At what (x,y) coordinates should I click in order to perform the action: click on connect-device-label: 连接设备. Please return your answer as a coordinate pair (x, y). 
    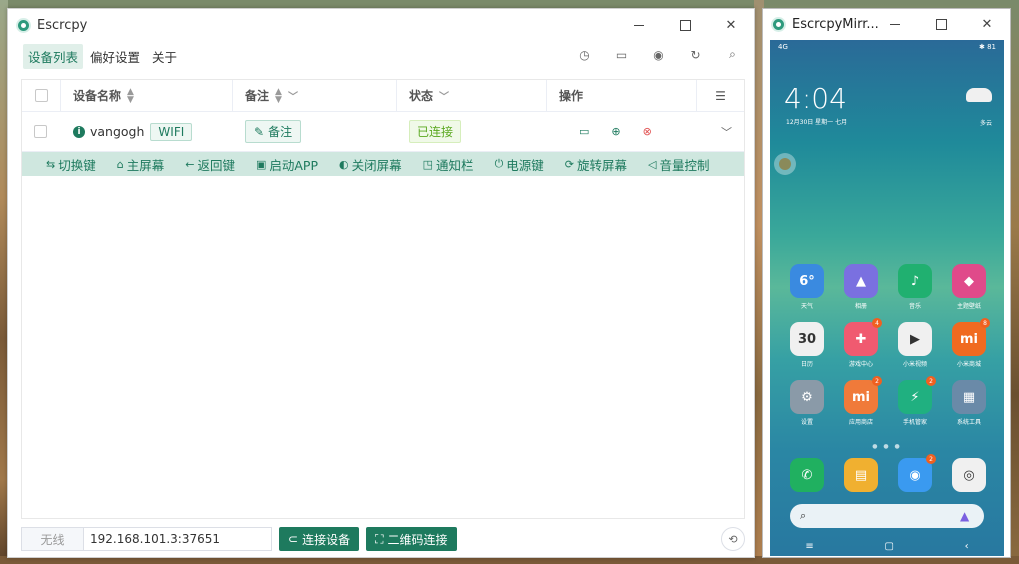
    Looking at the image, I should click on (326, 539).